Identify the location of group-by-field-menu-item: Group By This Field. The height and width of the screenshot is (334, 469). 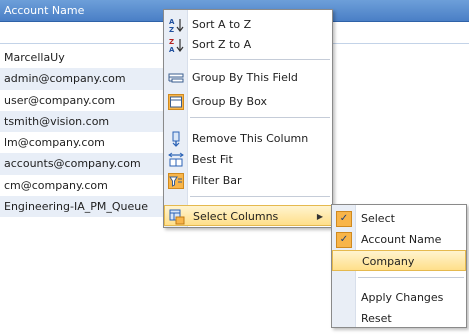
(248, 77).